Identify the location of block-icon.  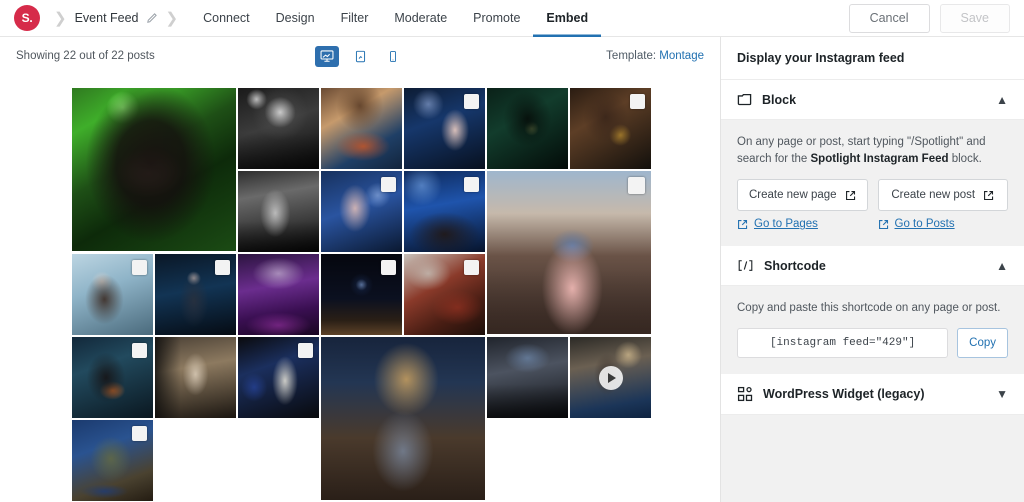
(744, 99).